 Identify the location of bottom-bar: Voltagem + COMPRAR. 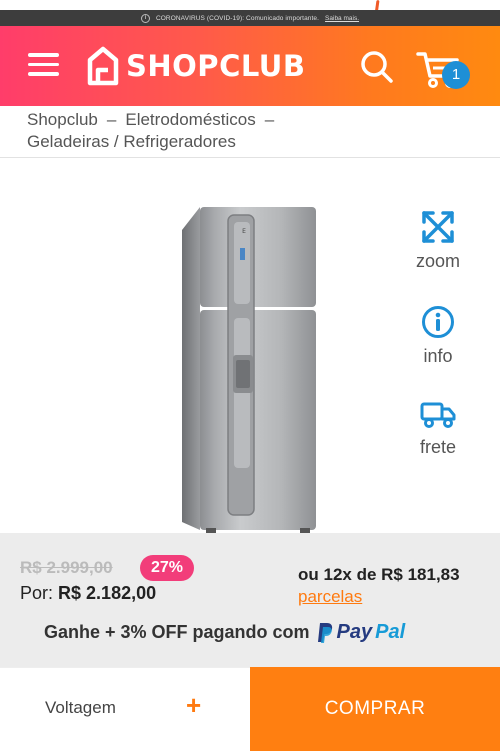
(250, 709).